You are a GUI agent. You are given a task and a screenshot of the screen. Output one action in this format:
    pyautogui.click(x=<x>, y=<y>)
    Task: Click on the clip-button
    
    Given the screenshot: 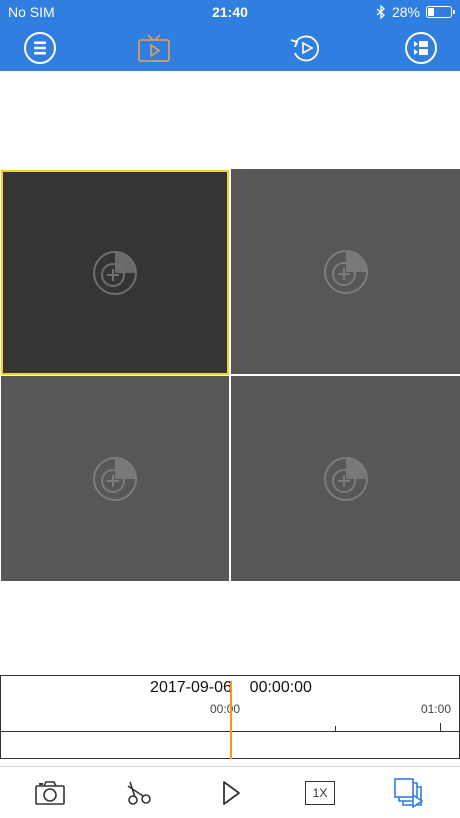 What is the action you would take?
    pyautogui.click(x=139, y=793)
    